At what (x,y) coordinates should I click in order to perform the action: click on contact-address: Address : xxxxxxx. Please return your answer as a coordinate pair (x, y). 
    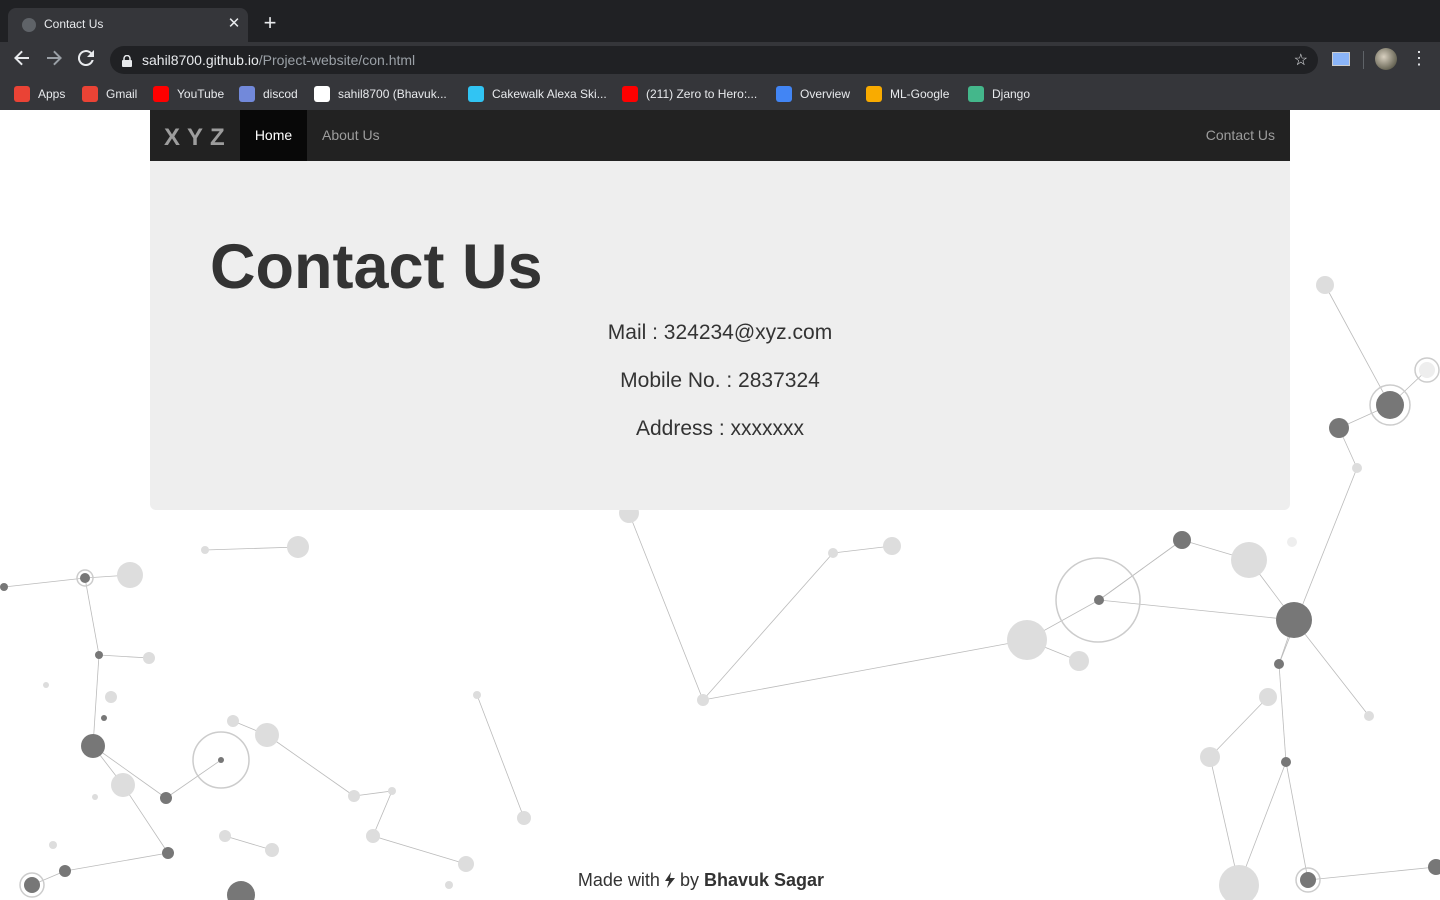
    Looking at the image, I should click on (720, 428).